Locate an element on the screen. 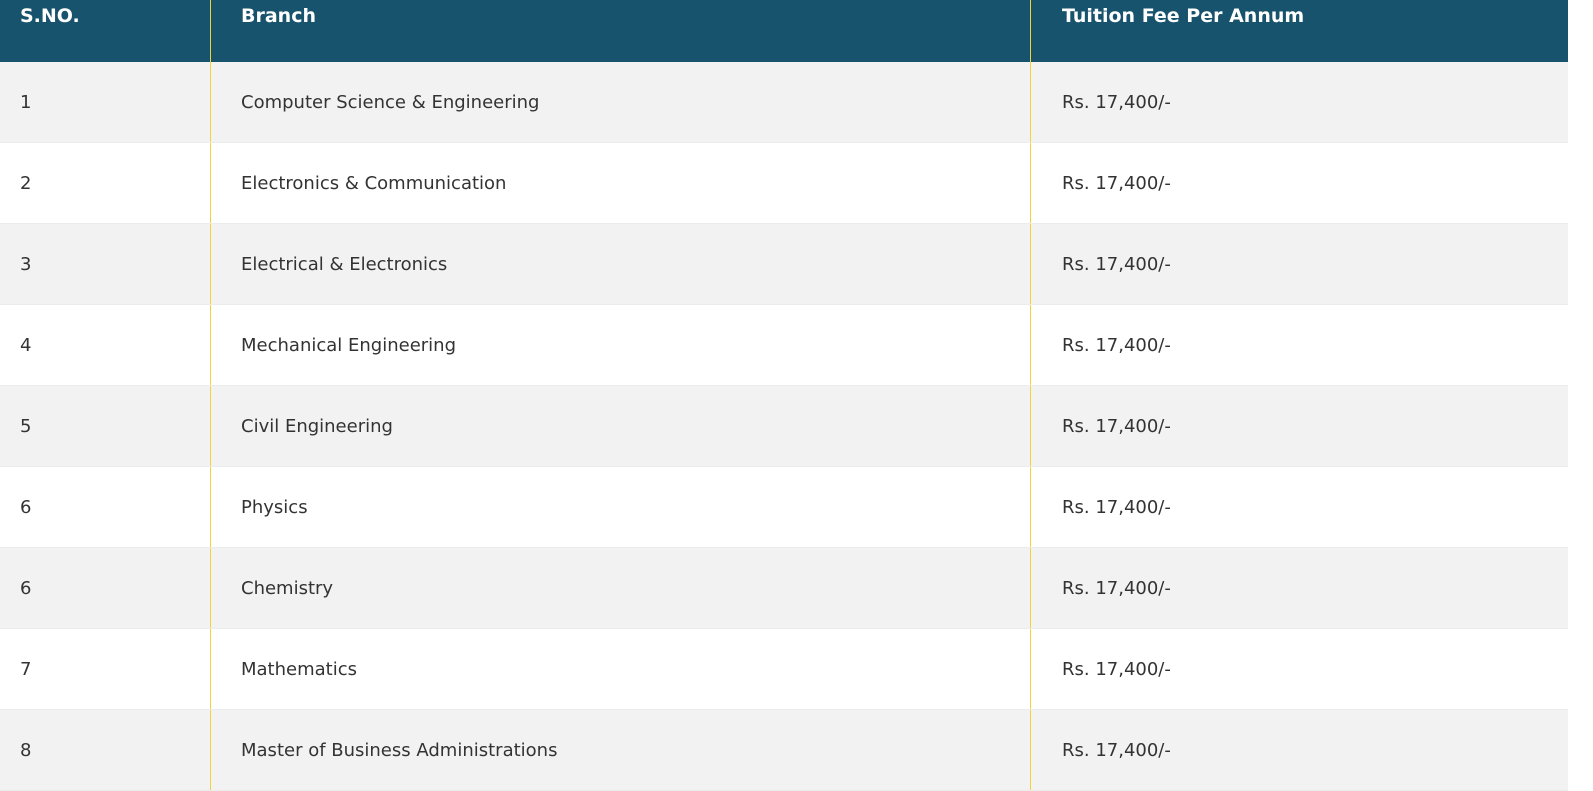 This screenshot has width=1593, height=791. page-margin-strip is located at coordinates (1580, 390).